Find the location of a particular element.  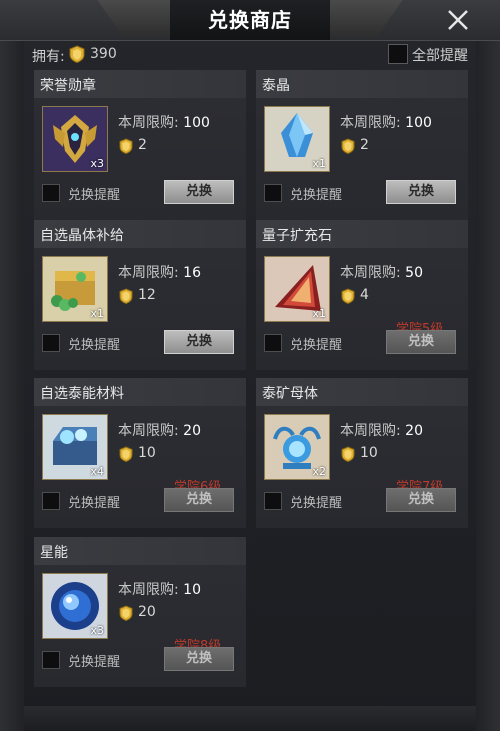

shop-item-card: 自选泰能材料x4本周限购: 2010学院6级兑换提醒兑换 is located at coordinates (140, 453).